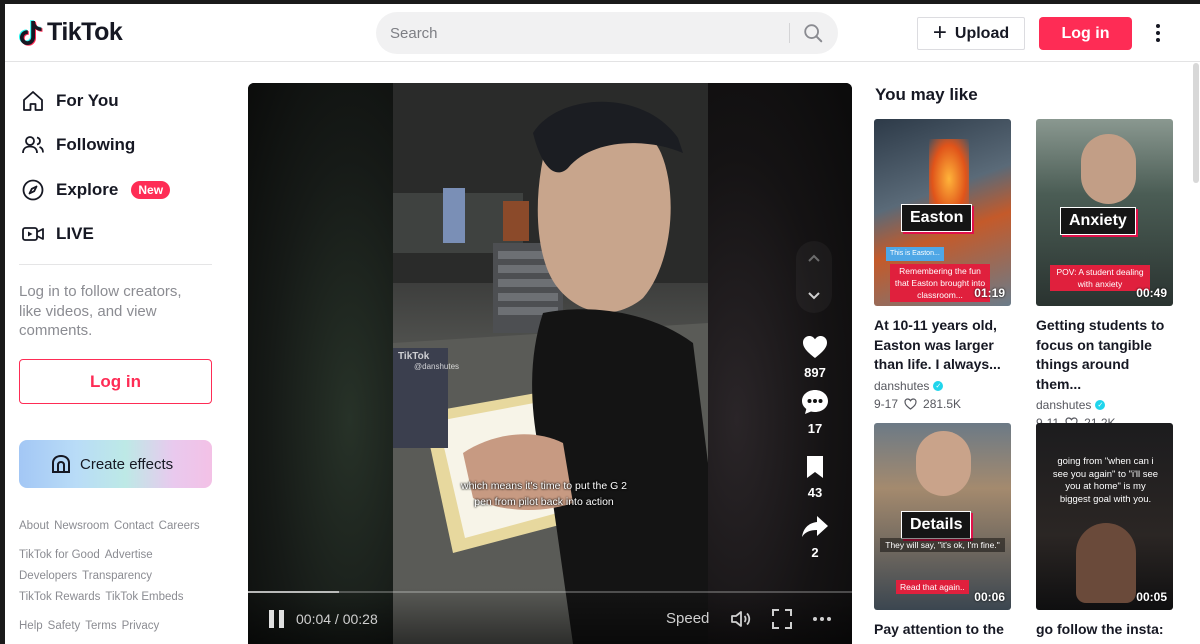 The height and width of the screenshot is (644, 1200). What do you see at coordinates (815, 537) in the screenshot?
I see `share-button: 2` at bounding box center [815, 537].